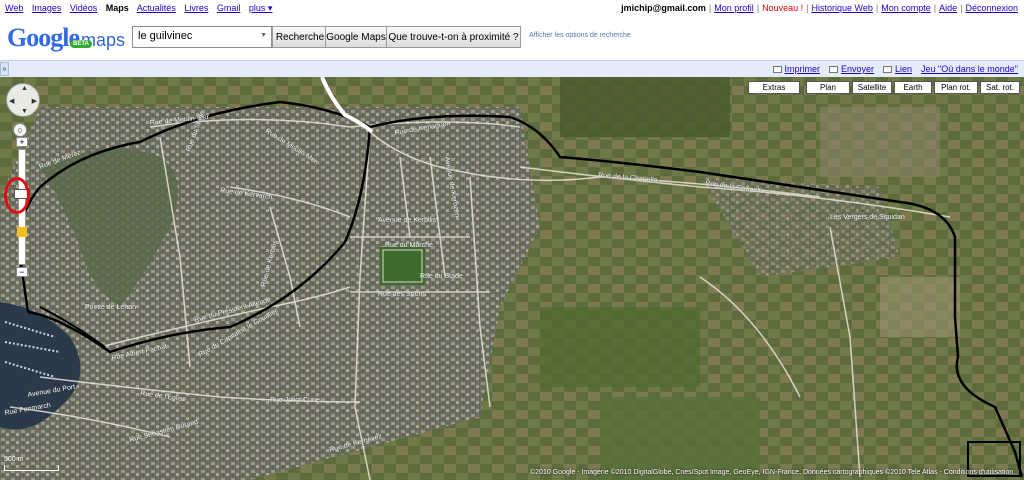 This screenshot has height=480, width=1024. Describe the element at coordinates (833, 69) in the screenshot. I see `envelope-icon` at that location.